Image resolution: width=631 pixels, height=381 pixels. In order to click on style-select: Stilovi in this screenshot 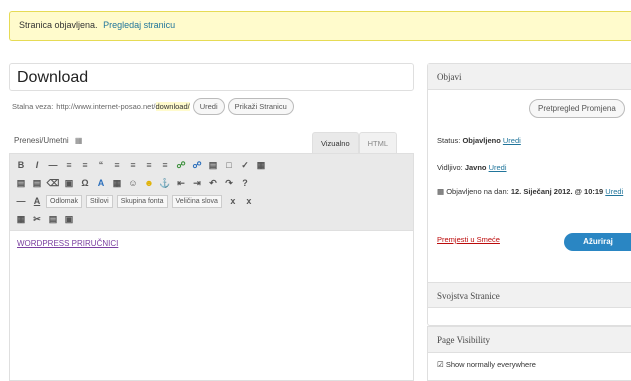, I will do `click(99, 201)`.